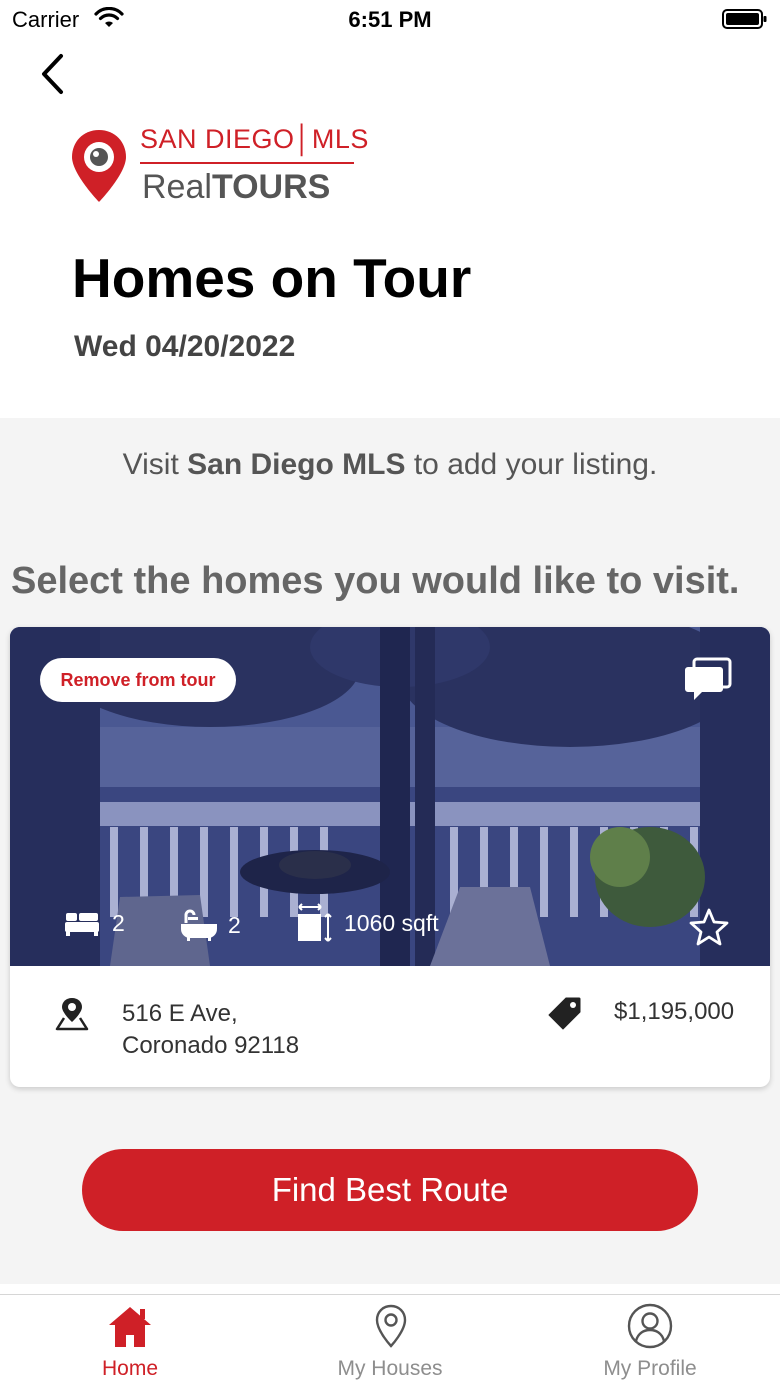 The image size is (780, 1388). I want to click on battery-icon, so click(745, 21).